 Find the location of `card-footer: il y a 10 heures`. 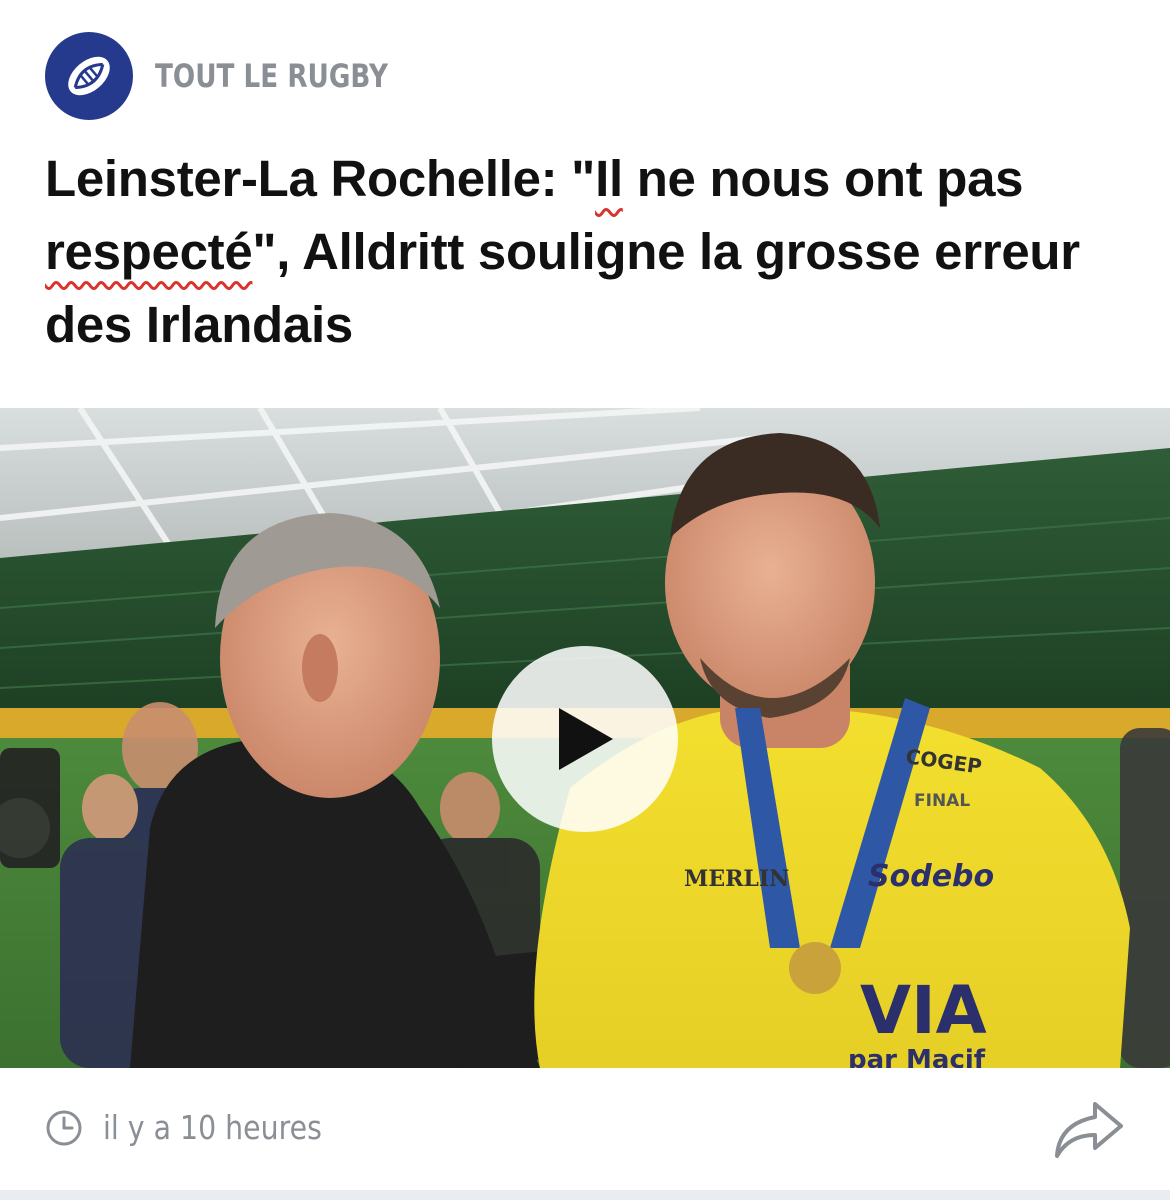

card-footer: il y a 10 heures is located at coordinates (585, 1133).